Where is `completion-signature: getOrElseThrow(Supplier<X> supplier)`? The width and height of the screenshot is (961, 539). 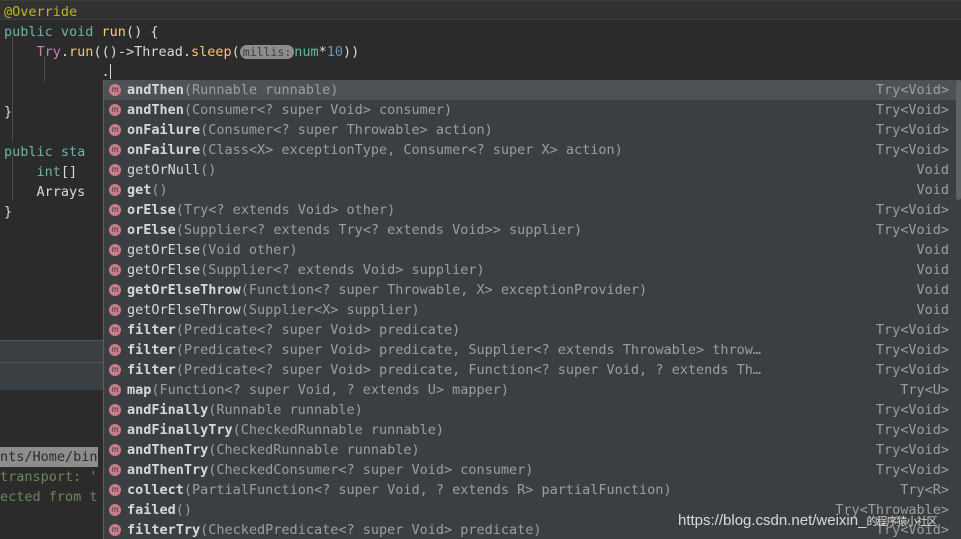
completion-signature: getOrElseThrow(Supplier<X> supplier) is located at coordinates (273, 310).